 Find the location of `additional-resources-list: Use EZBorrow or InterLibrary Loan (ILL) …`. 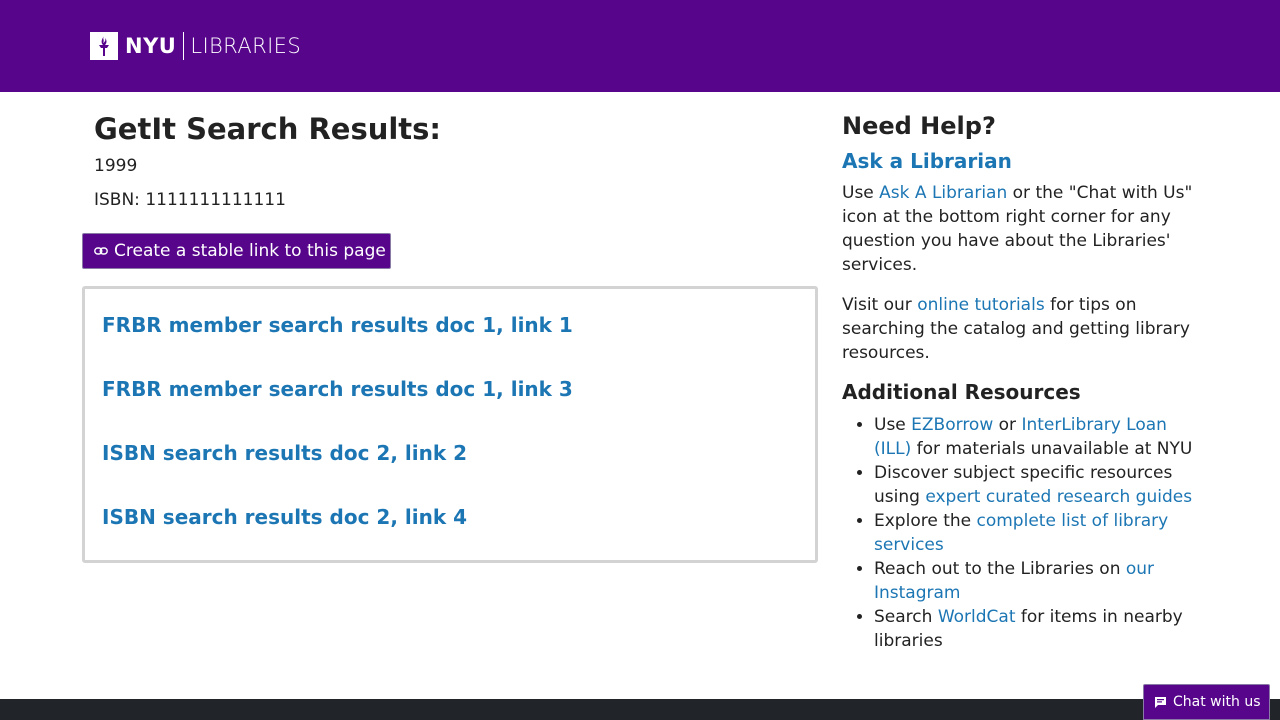

additional-resources-list: Use EZBorrow or InterLibrary Loan (ILL) … is located at coordinates (1019, 533).